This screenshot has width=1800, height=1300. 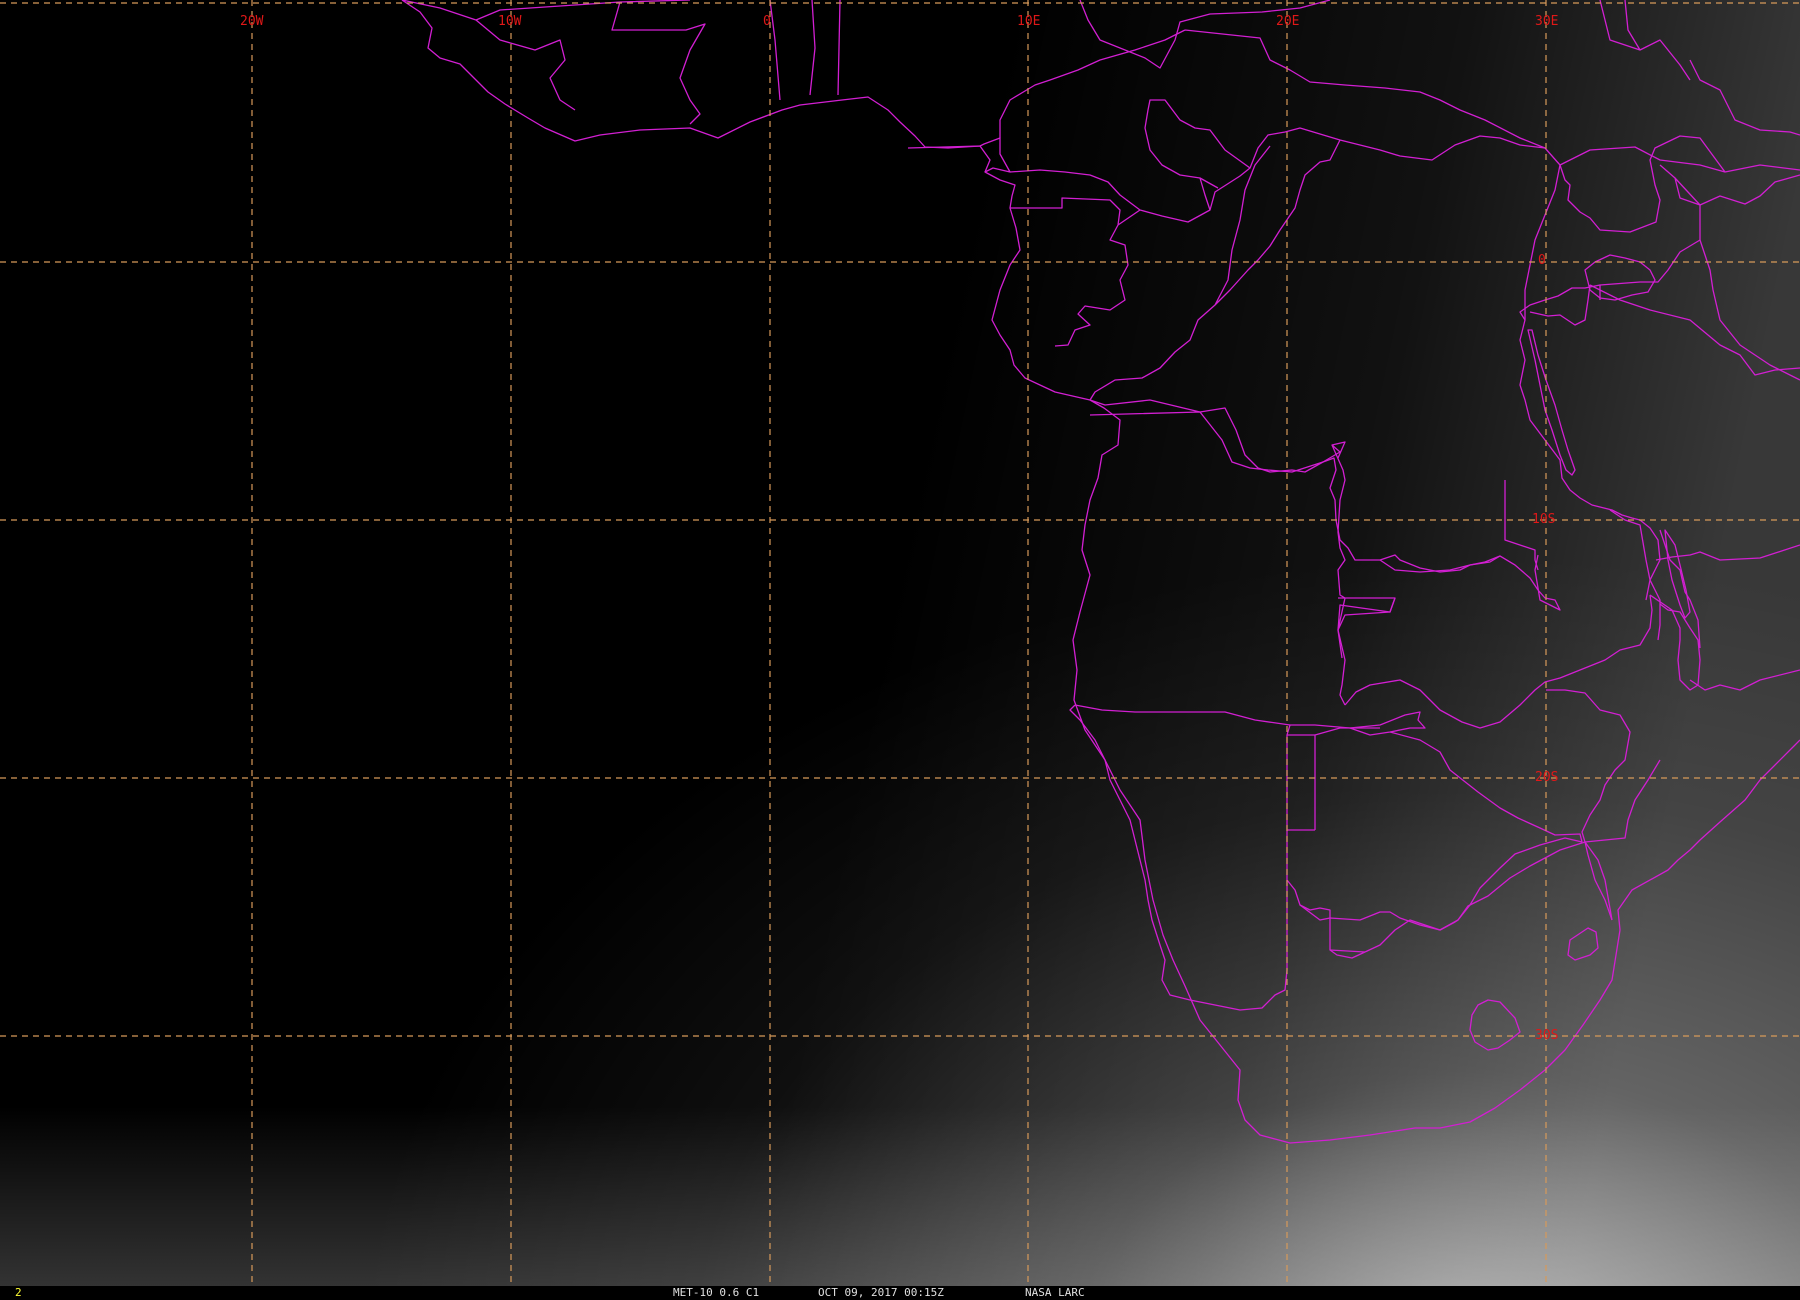 I want to click on lon-label-0: 0, so click(x=767, y=21).